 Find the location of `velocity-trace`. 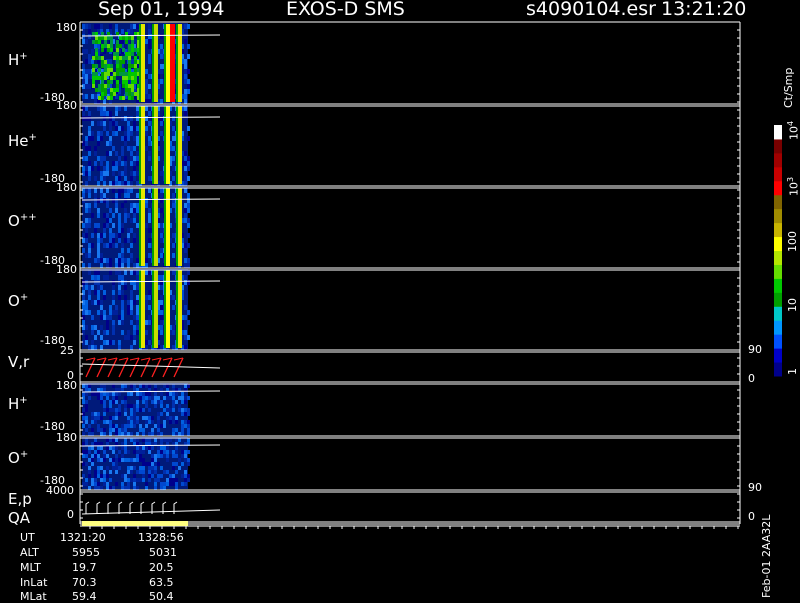

velocity-trace is located at coordinates (134, 367).